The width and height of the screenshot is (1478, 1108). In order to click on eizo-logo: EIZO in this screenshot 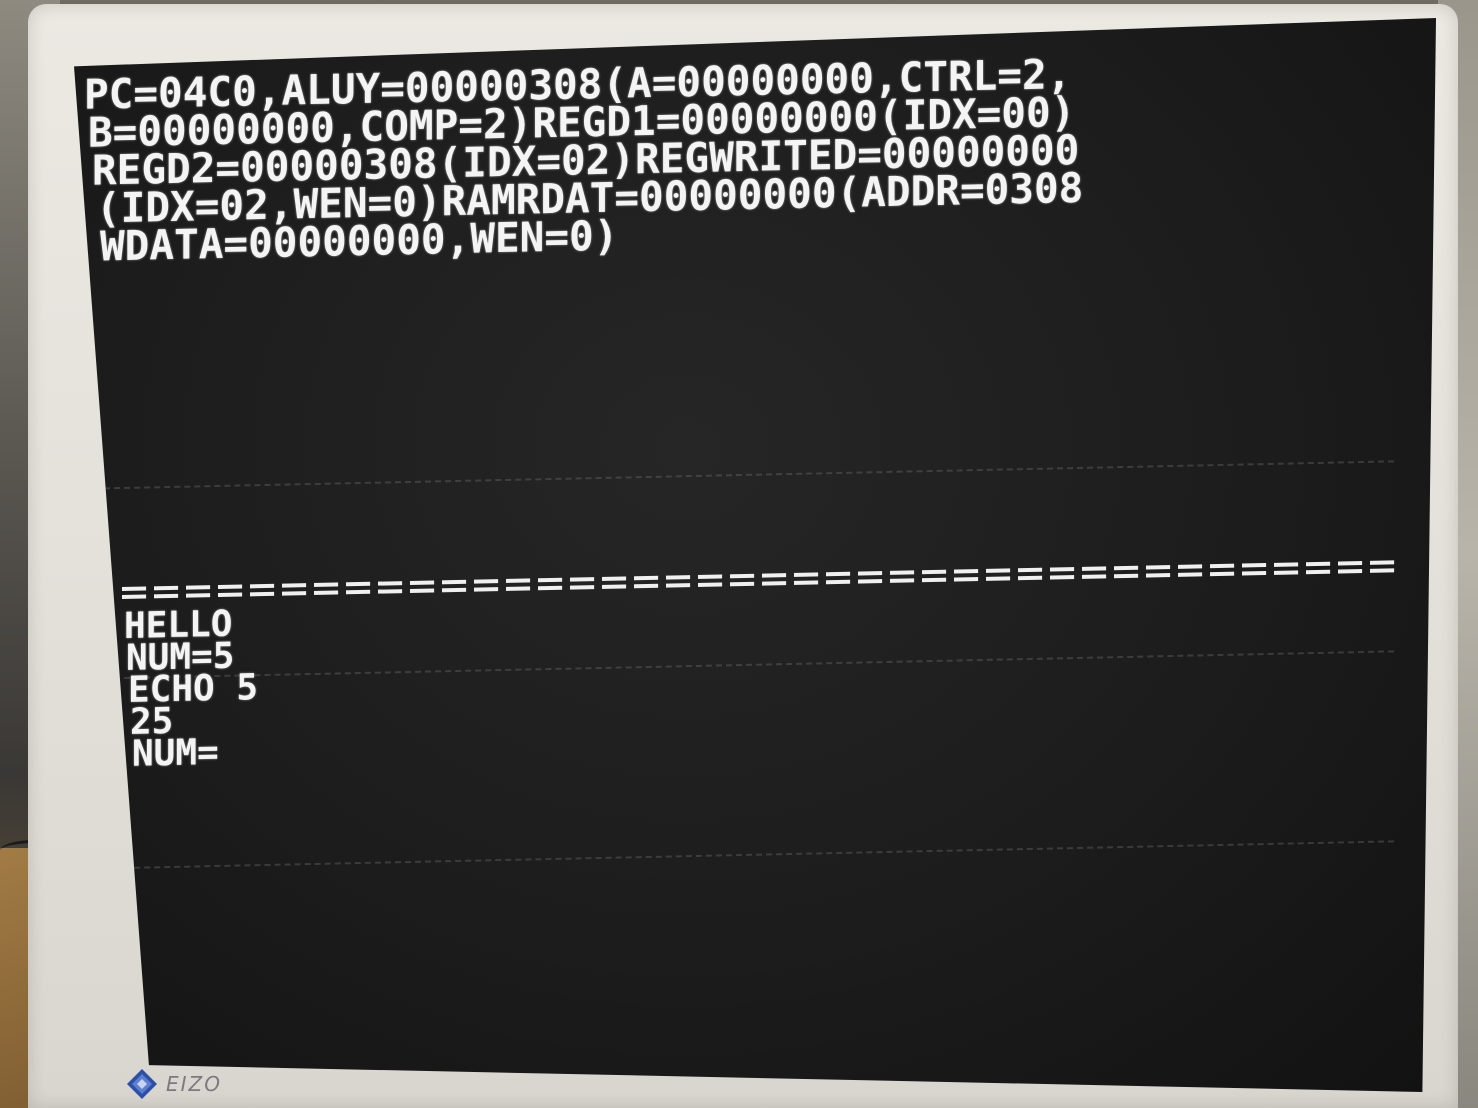, I will do `click(181, 1084)`.